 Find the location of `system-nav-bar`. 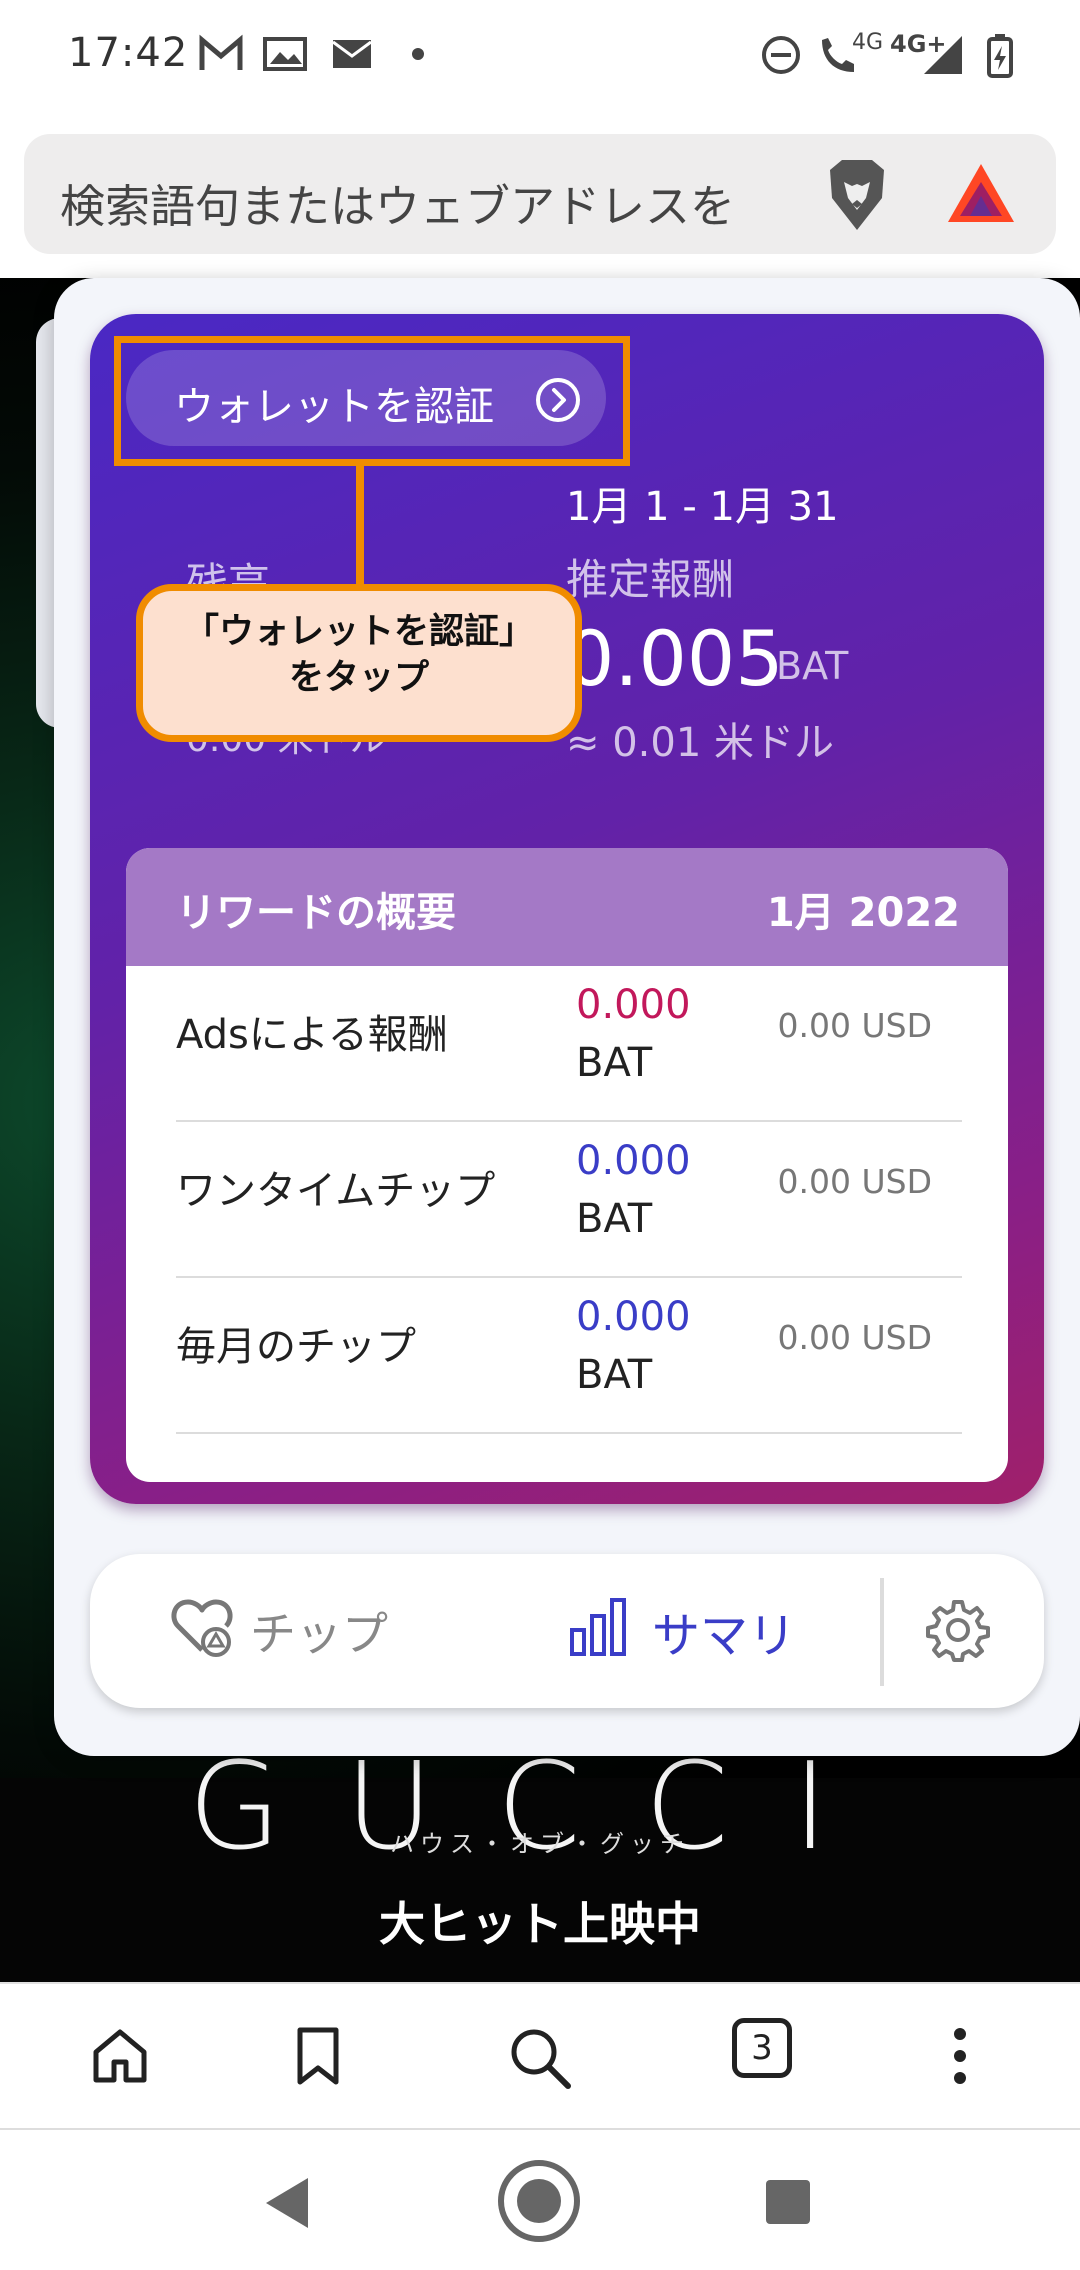

system-nav-bar is located at coordinates (540, 2199).